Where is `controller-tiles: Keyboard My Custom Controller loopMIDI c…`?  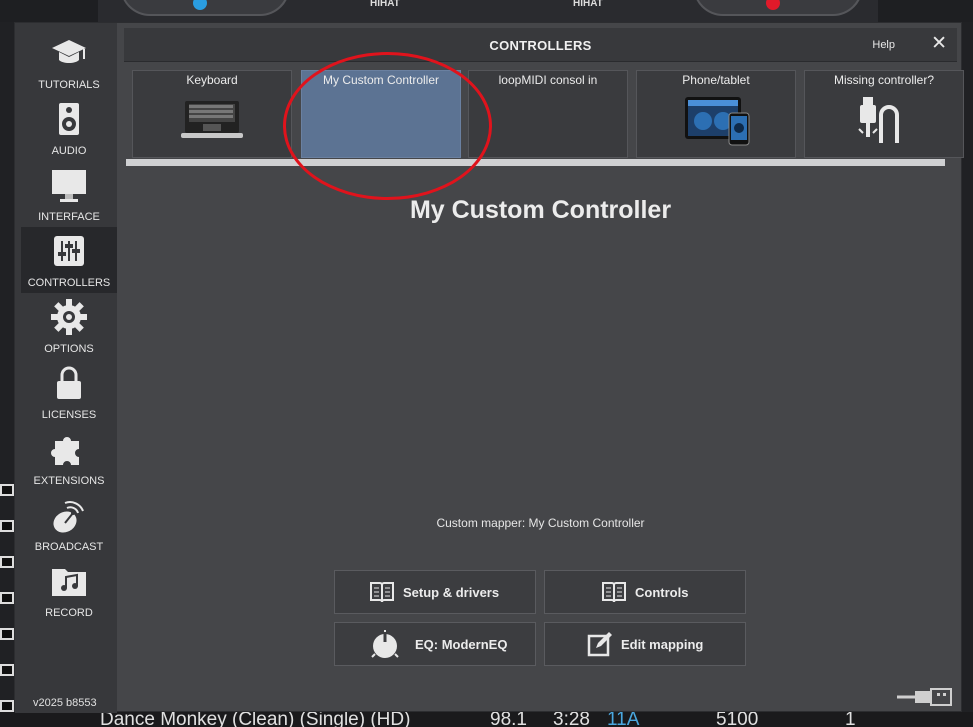
controller-tiles: Keyboard My Custom Controller loopMIDI c… is located at coordinates (544, 115).